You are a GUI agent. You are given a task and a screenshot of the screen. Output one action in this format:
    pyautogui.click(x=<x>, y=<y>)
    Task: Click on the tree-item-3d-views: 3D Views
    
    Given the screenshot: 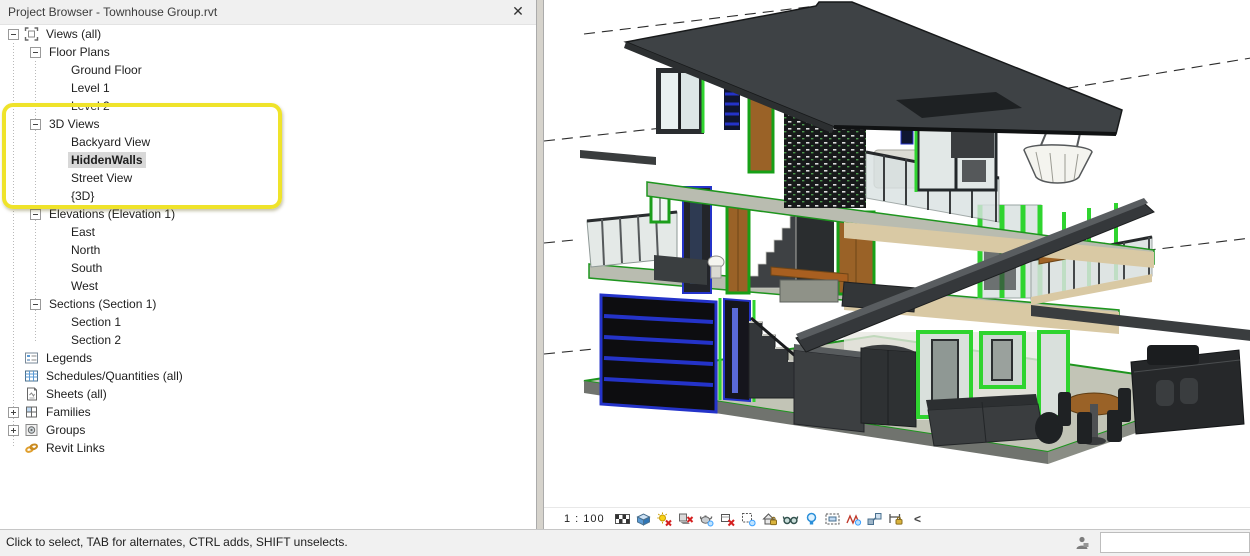 What is the action you would take?
    pyautogui.click(x=268, y=124)
    